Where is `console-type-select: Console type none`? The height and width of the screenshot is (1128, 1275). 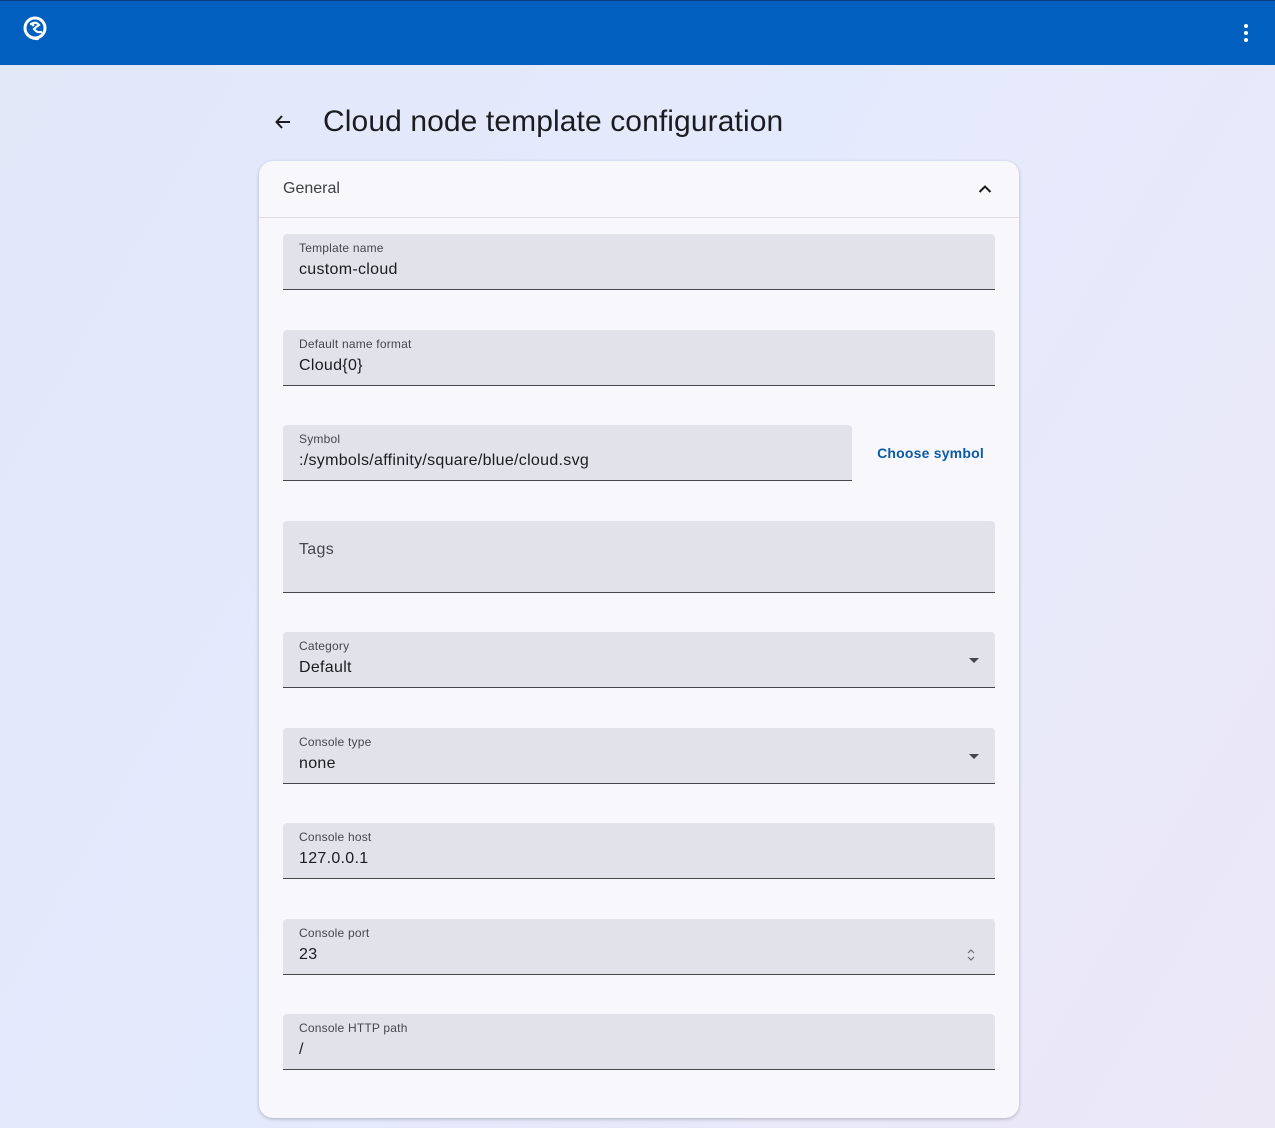 console-type-select: Console type none is located at coordinates (639, 756).